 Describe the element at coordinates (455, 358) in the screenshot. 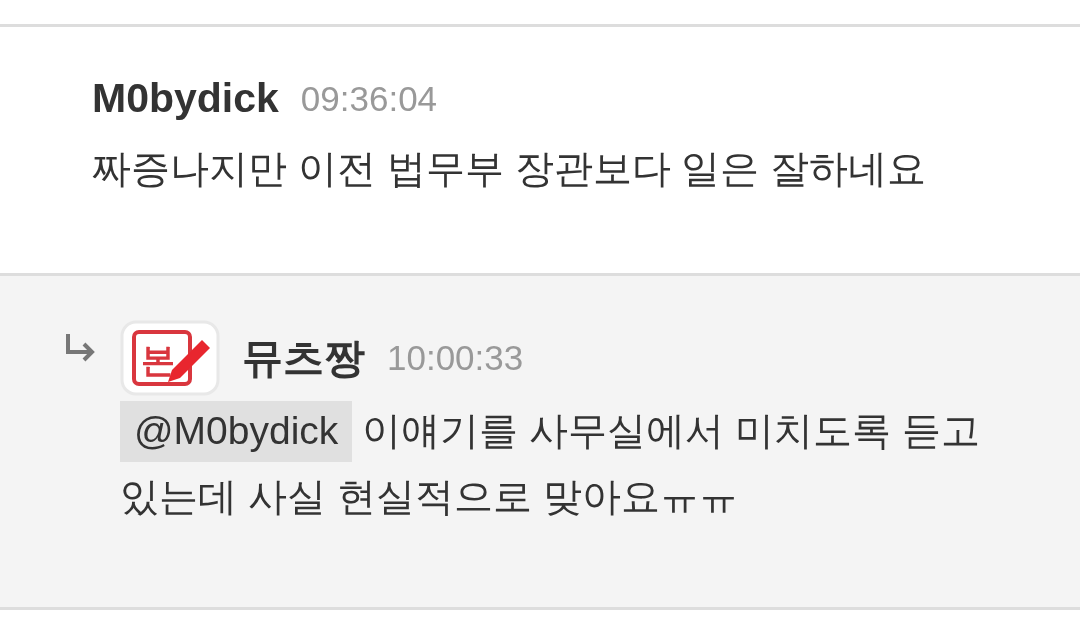

I see `timestamp: 10:00:33` at that location.